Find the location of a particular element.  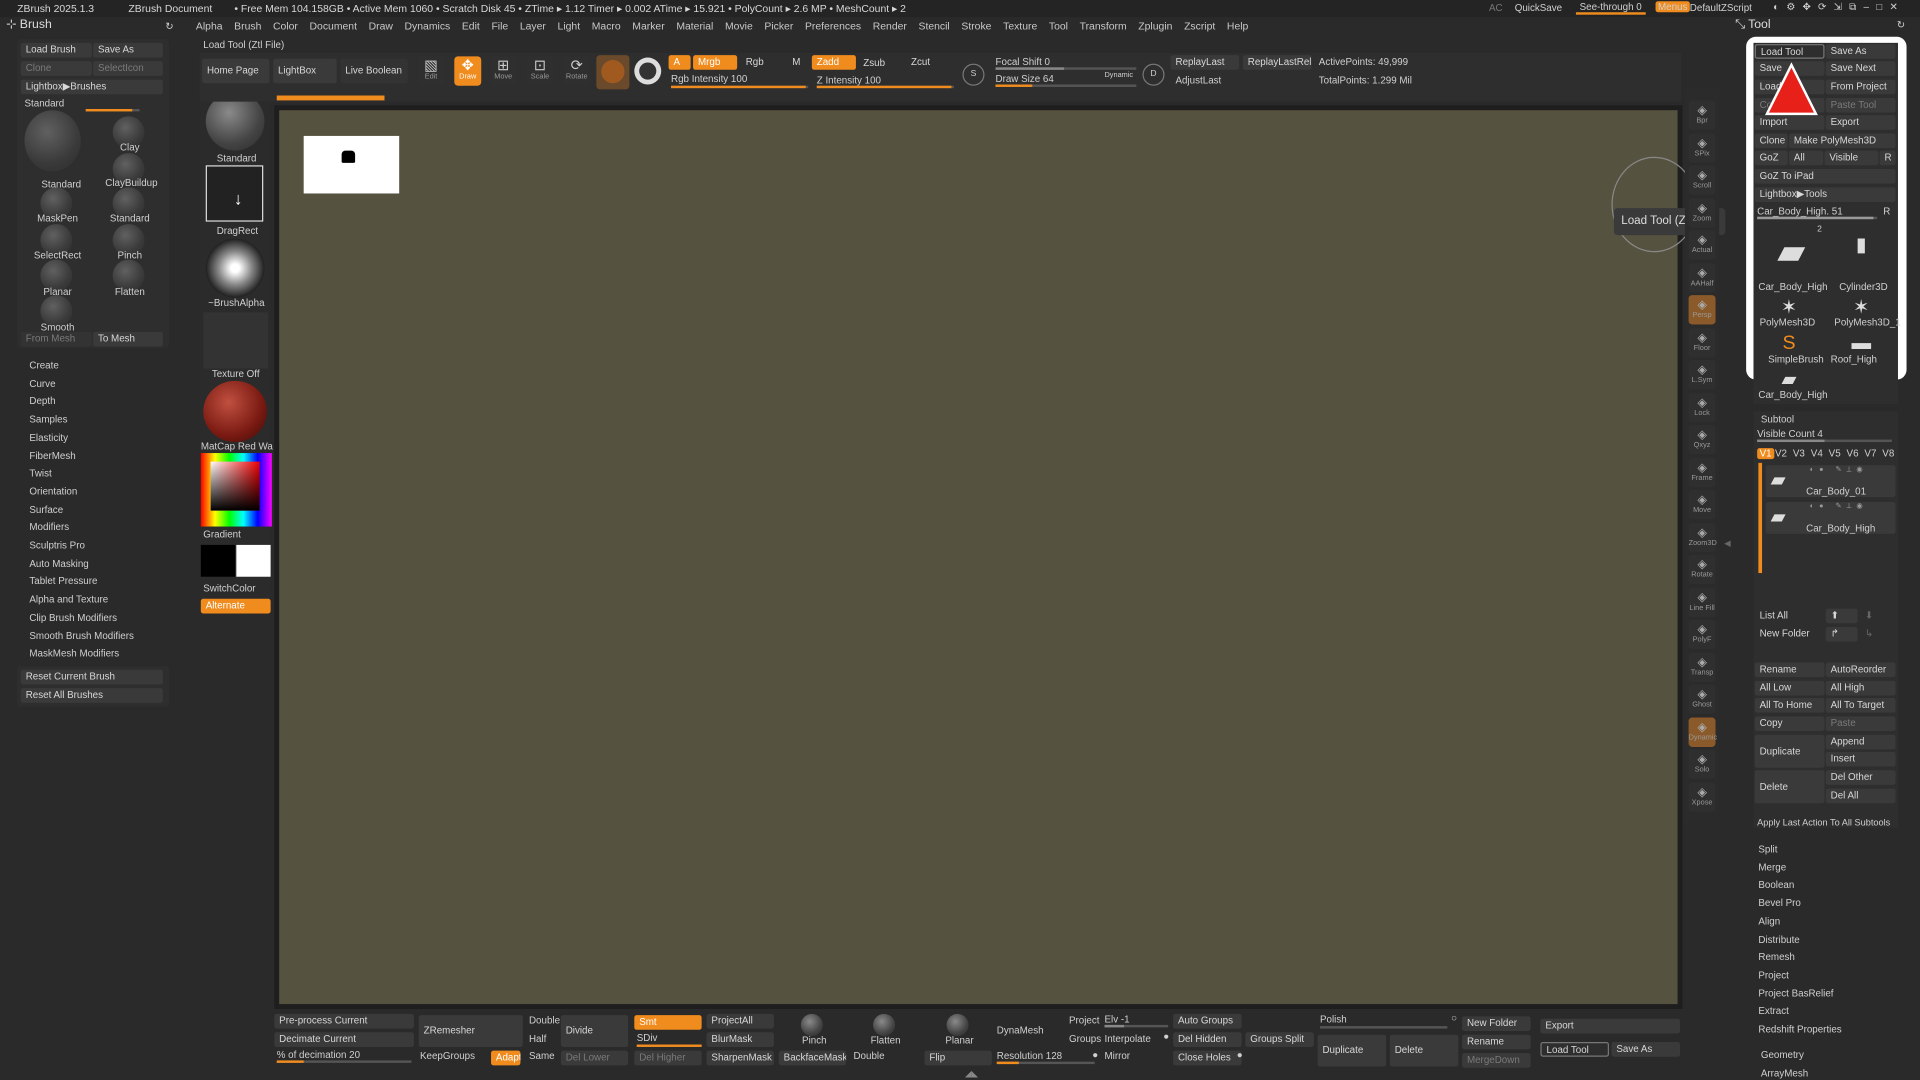

brush-submenu-curve: Curve is located at coordinates (42, 383).